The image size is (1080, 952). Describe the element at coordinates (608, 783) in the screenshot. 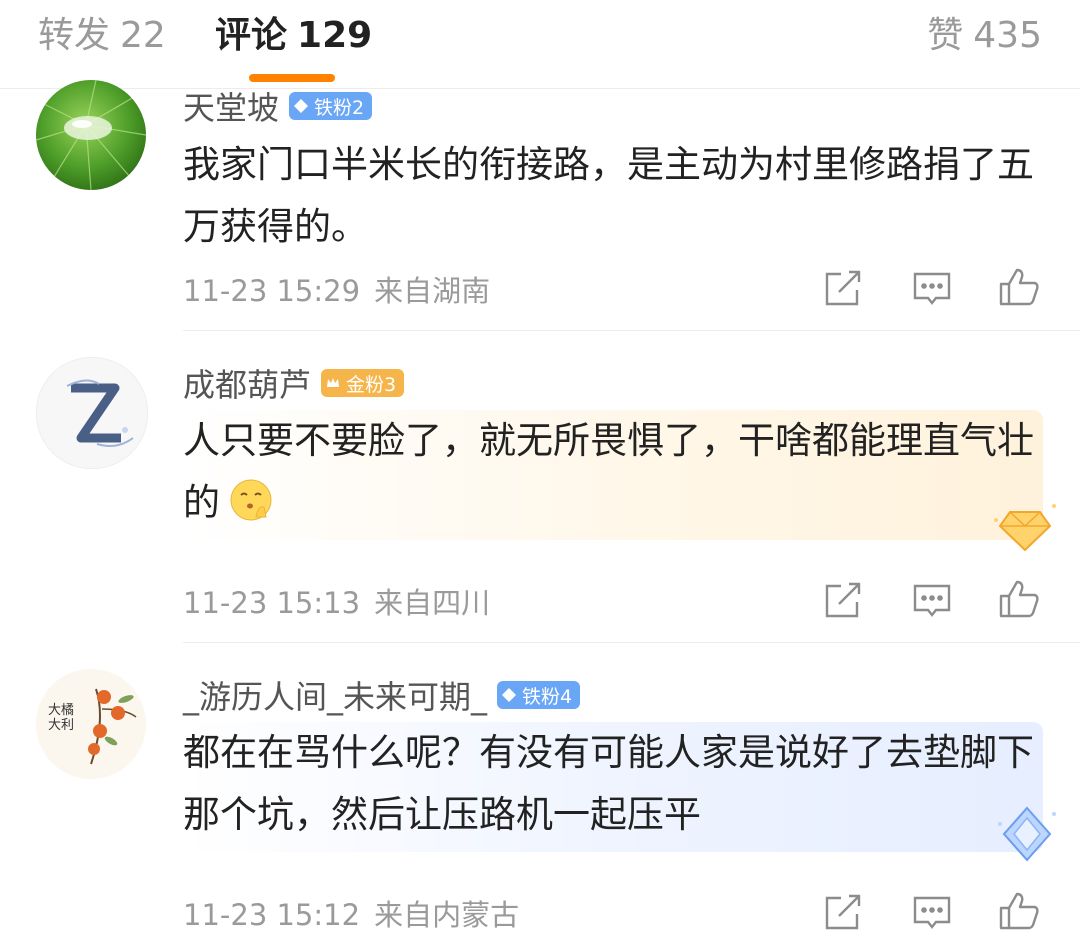

I see `comment-text: 都在在骂什么呢？有没有可能人家是说好了去垫脚下那个坑，然后让压路机一起压平` at that location.